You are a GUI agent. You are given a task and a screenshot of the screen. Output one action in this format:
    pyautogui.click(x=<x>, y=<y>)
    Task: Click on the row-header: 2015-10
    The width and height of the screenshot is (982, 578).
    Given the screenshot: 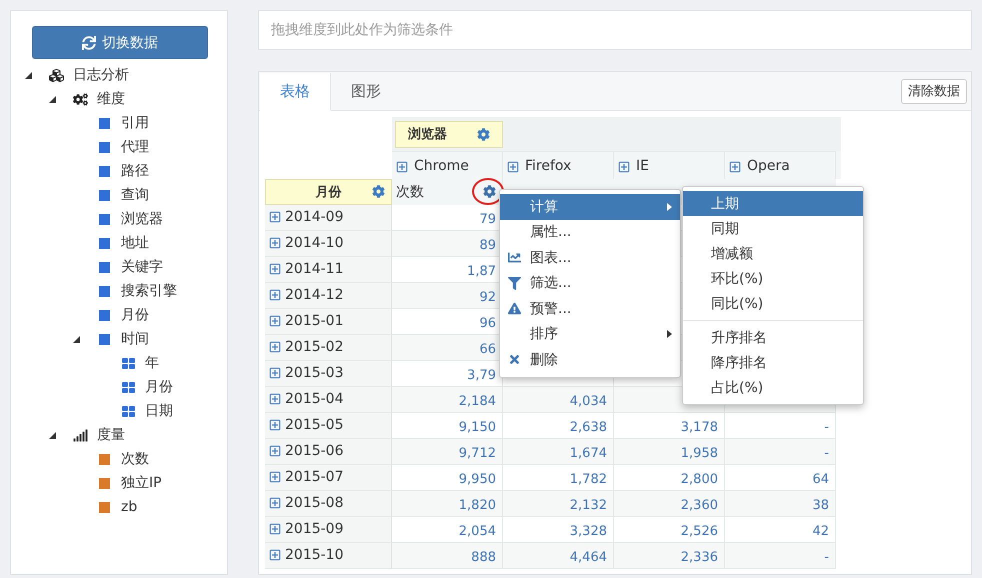 What is the action you would take?
    pyautogui.click(x=314, y=555)
    